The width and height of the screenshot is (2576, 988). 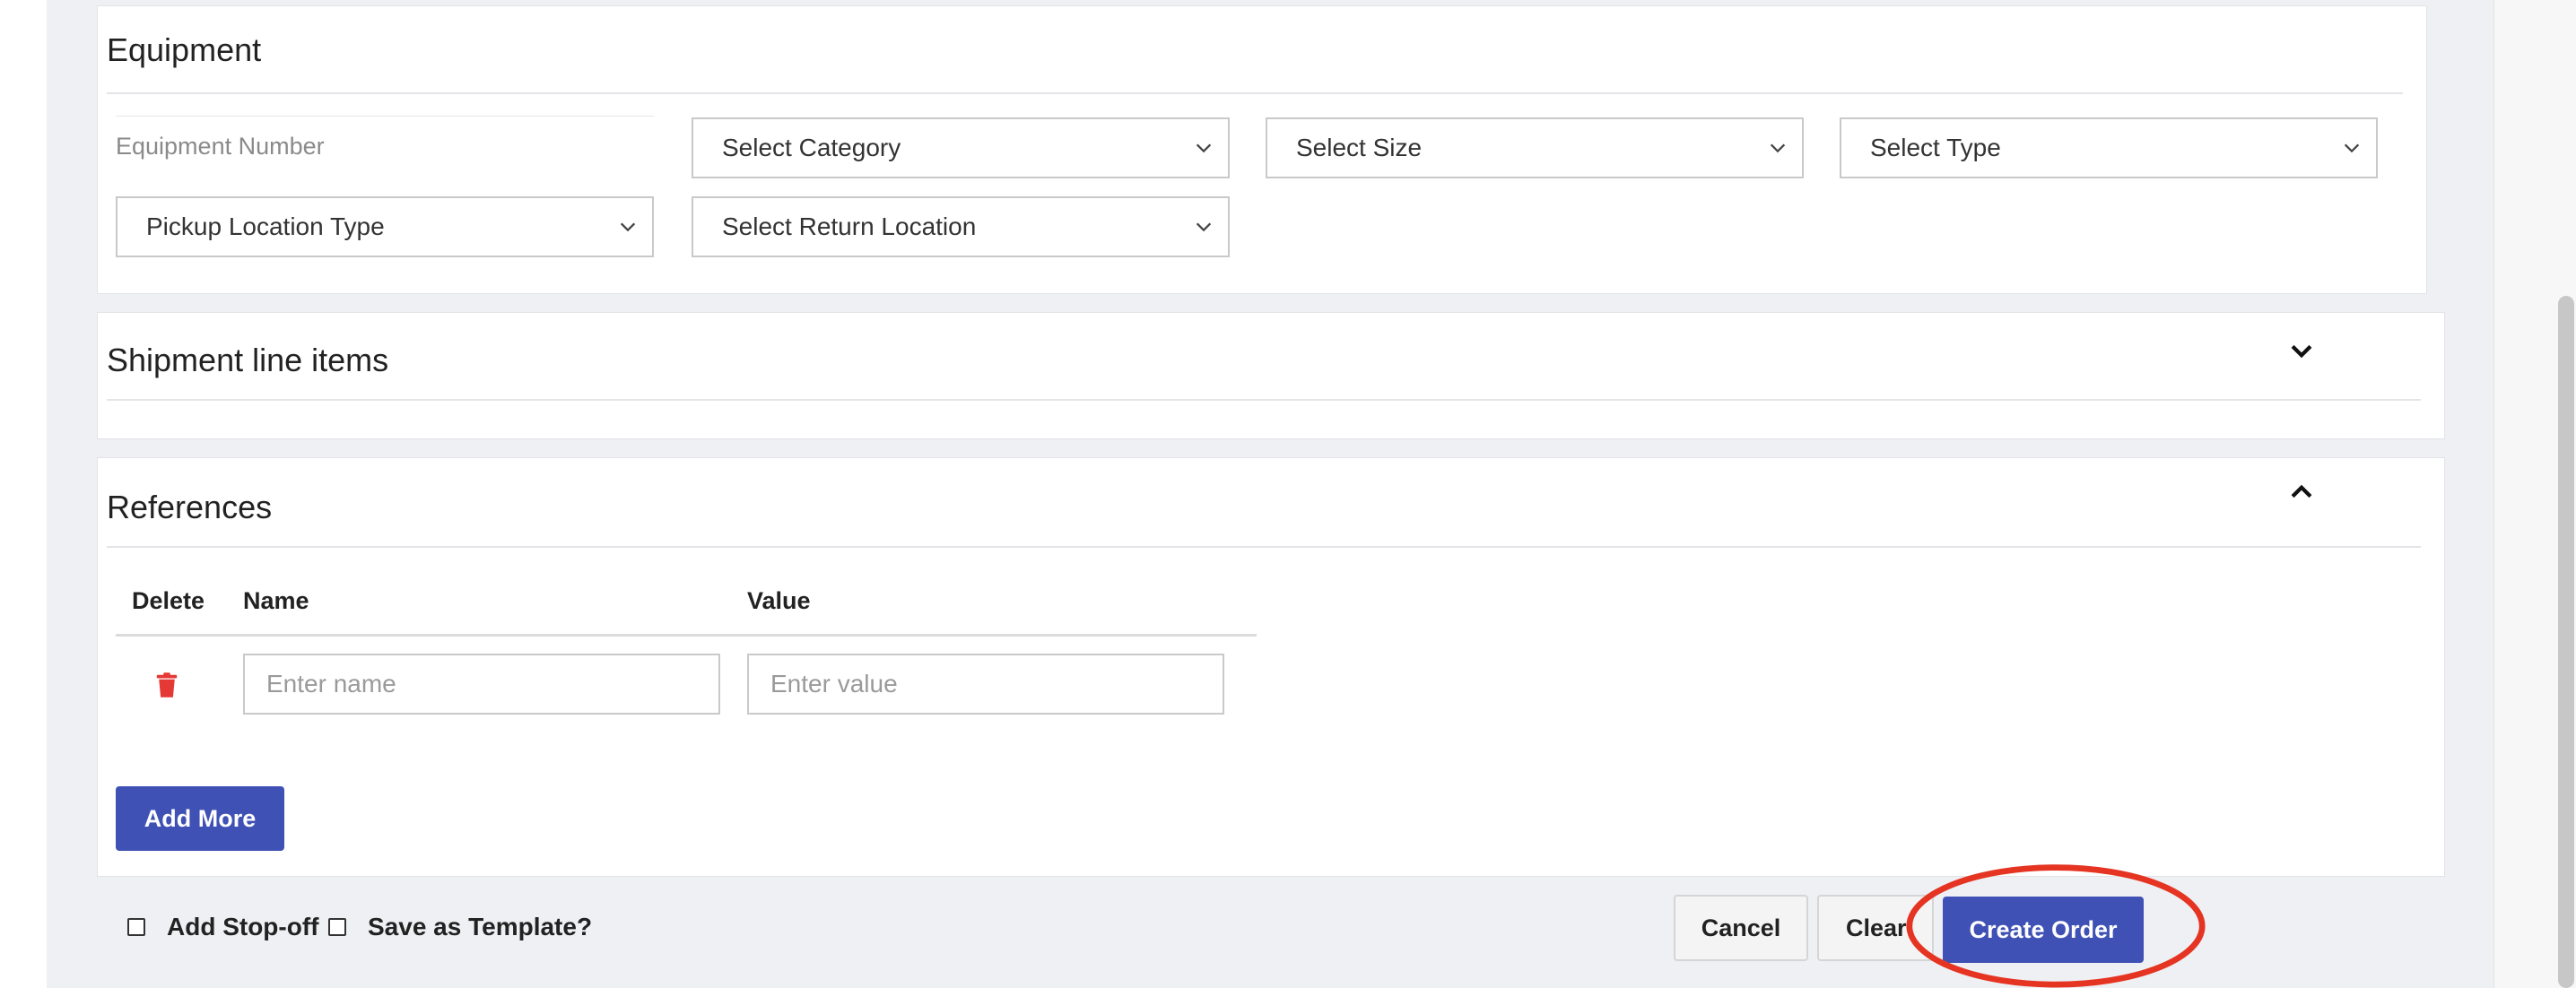 What do you see at coordinates (985, 685) in the screenshot?
I see `reference-value-input` at bounding box center [985, 685].